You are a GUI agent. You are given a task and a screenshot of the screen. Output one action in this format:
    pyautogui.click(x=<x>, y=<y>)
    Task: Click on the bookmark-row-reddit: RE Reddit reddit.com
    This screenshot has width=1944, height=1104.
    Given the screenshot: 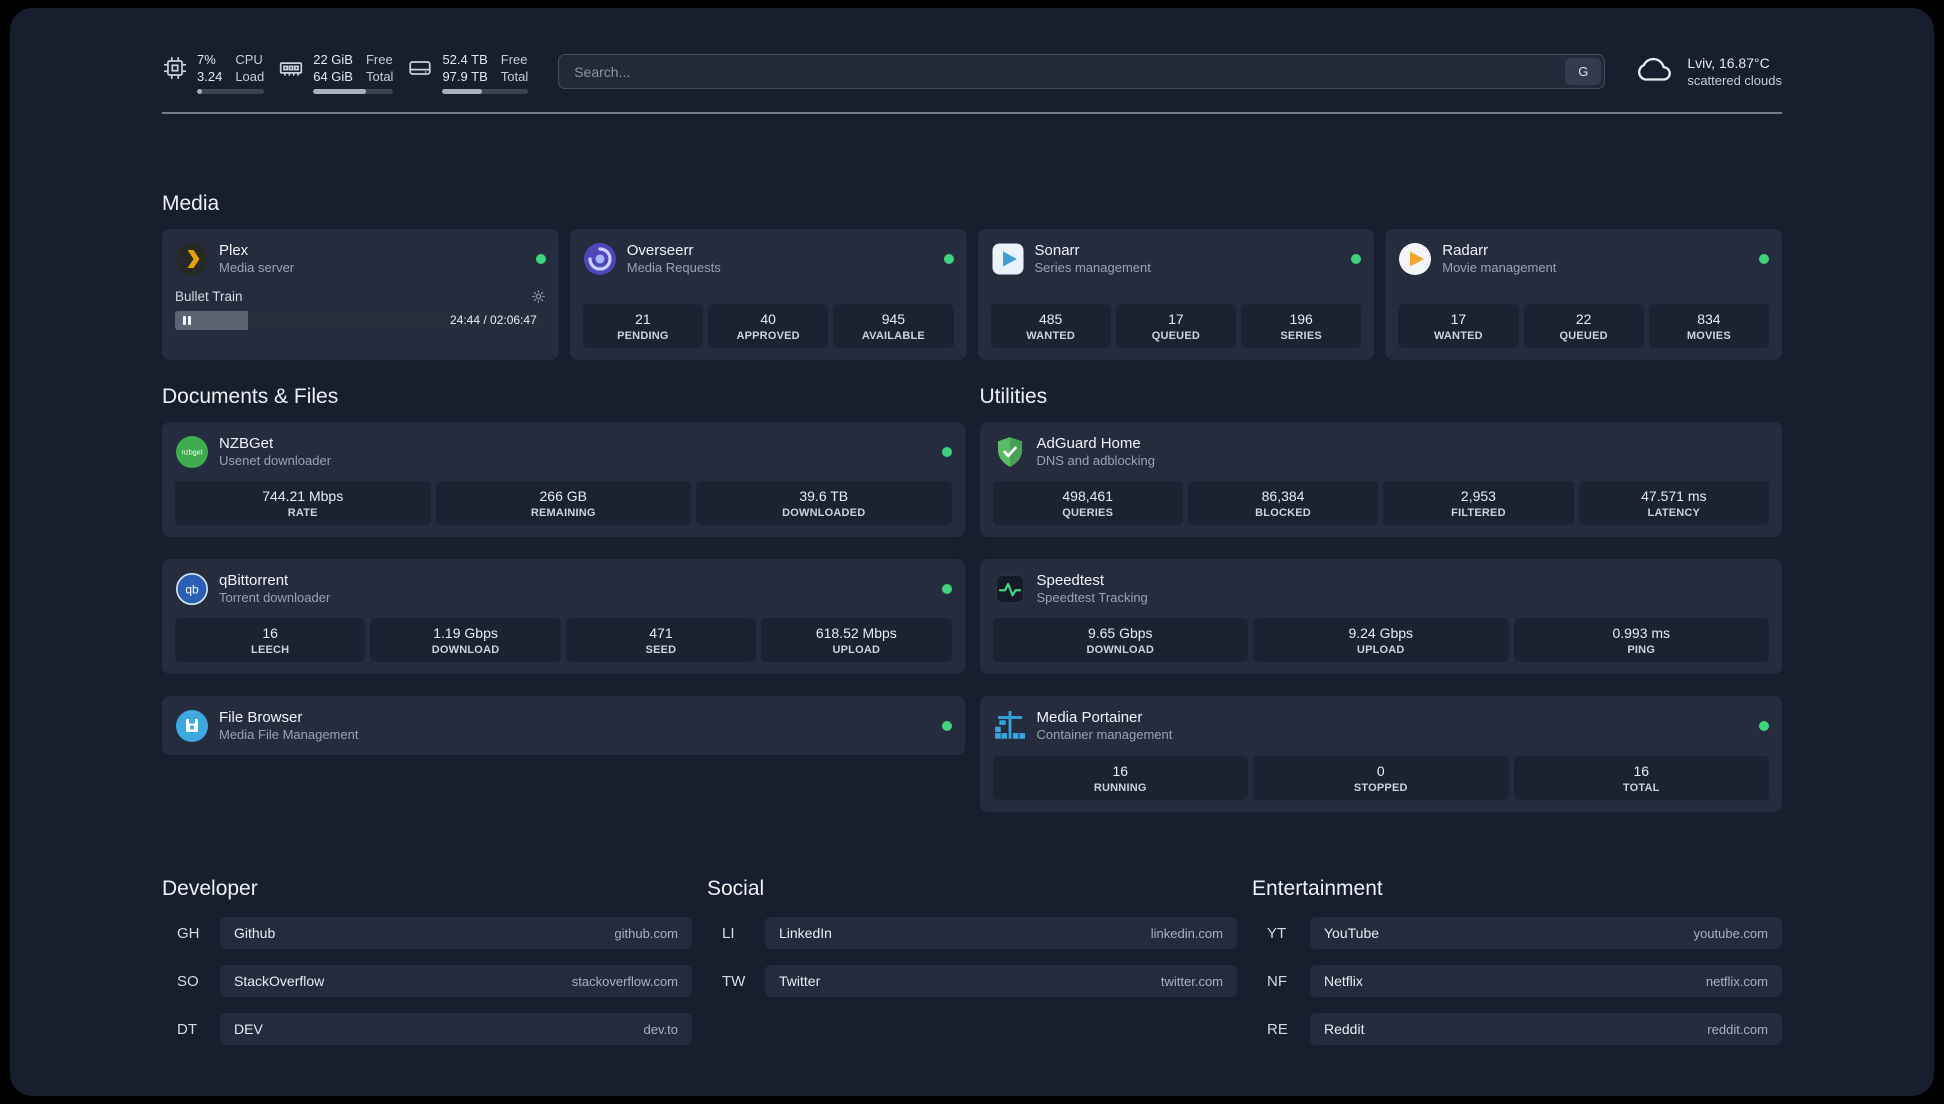 What is the action you would take?
    pyautogui.click(x=1517, y=1029)
    